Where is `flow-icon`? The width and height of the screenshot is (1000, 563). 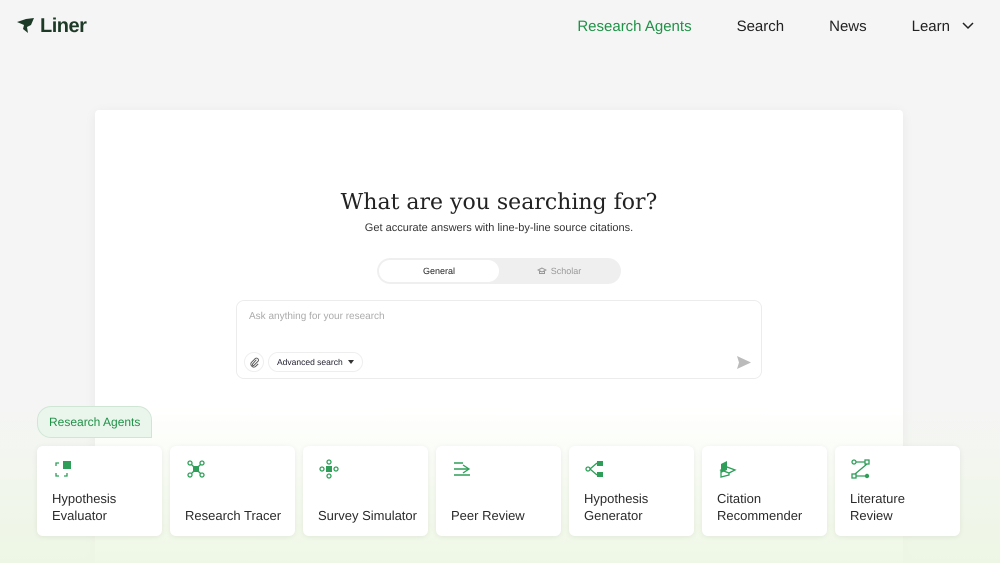 flow-icon is located at coordinates (861, 469).